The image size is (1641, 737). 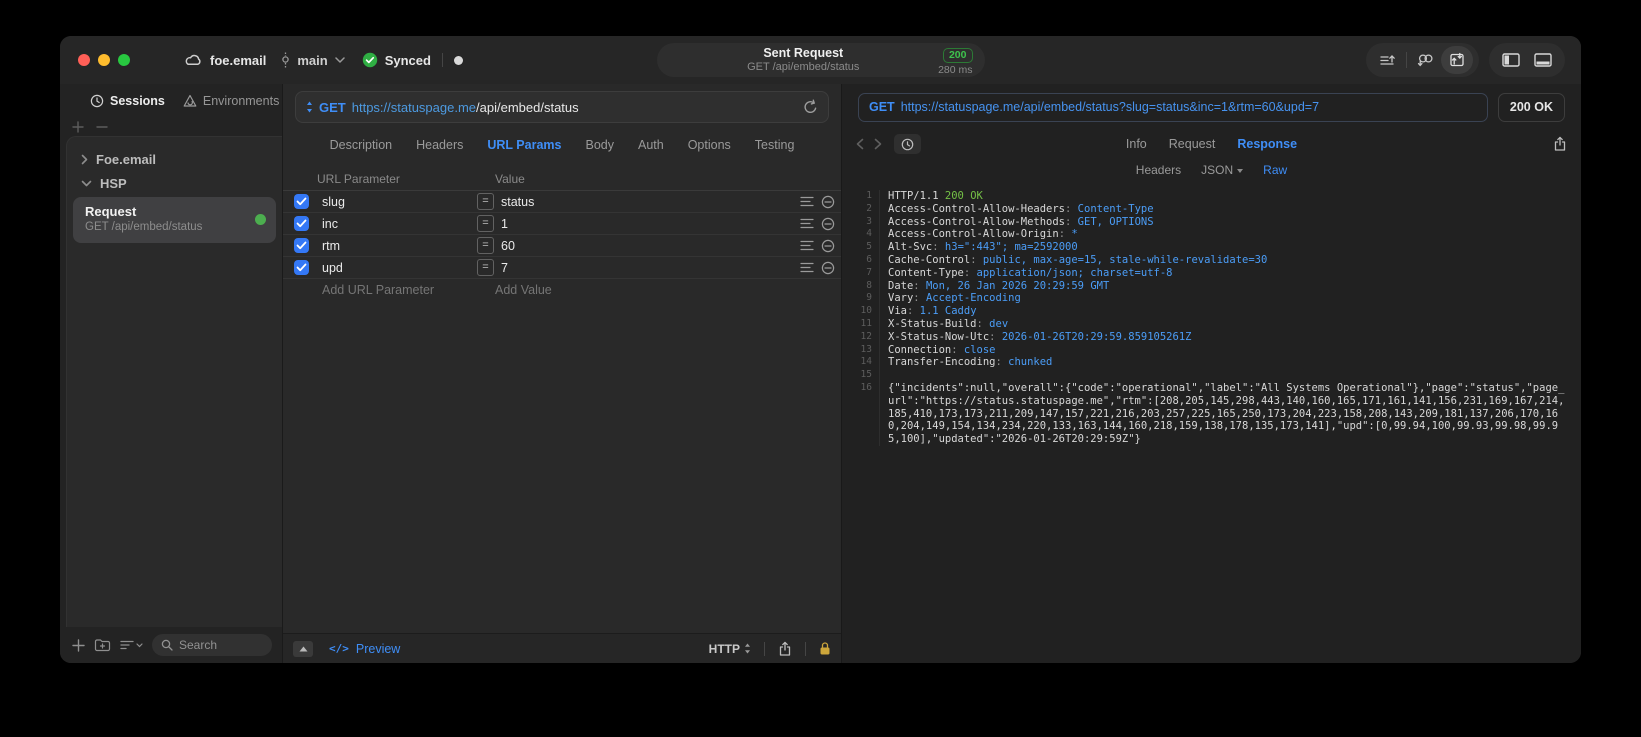 I want to click on add-request-icon, so click(x=78, y=645).